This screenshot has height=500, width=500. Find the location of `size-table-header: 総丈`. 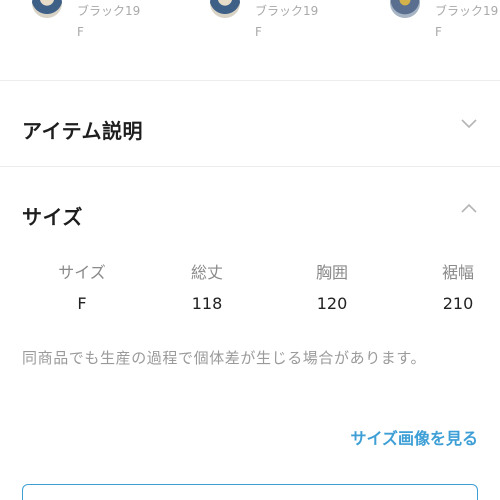

size-table-header: 総丈 is located at coordinates (206, 272).